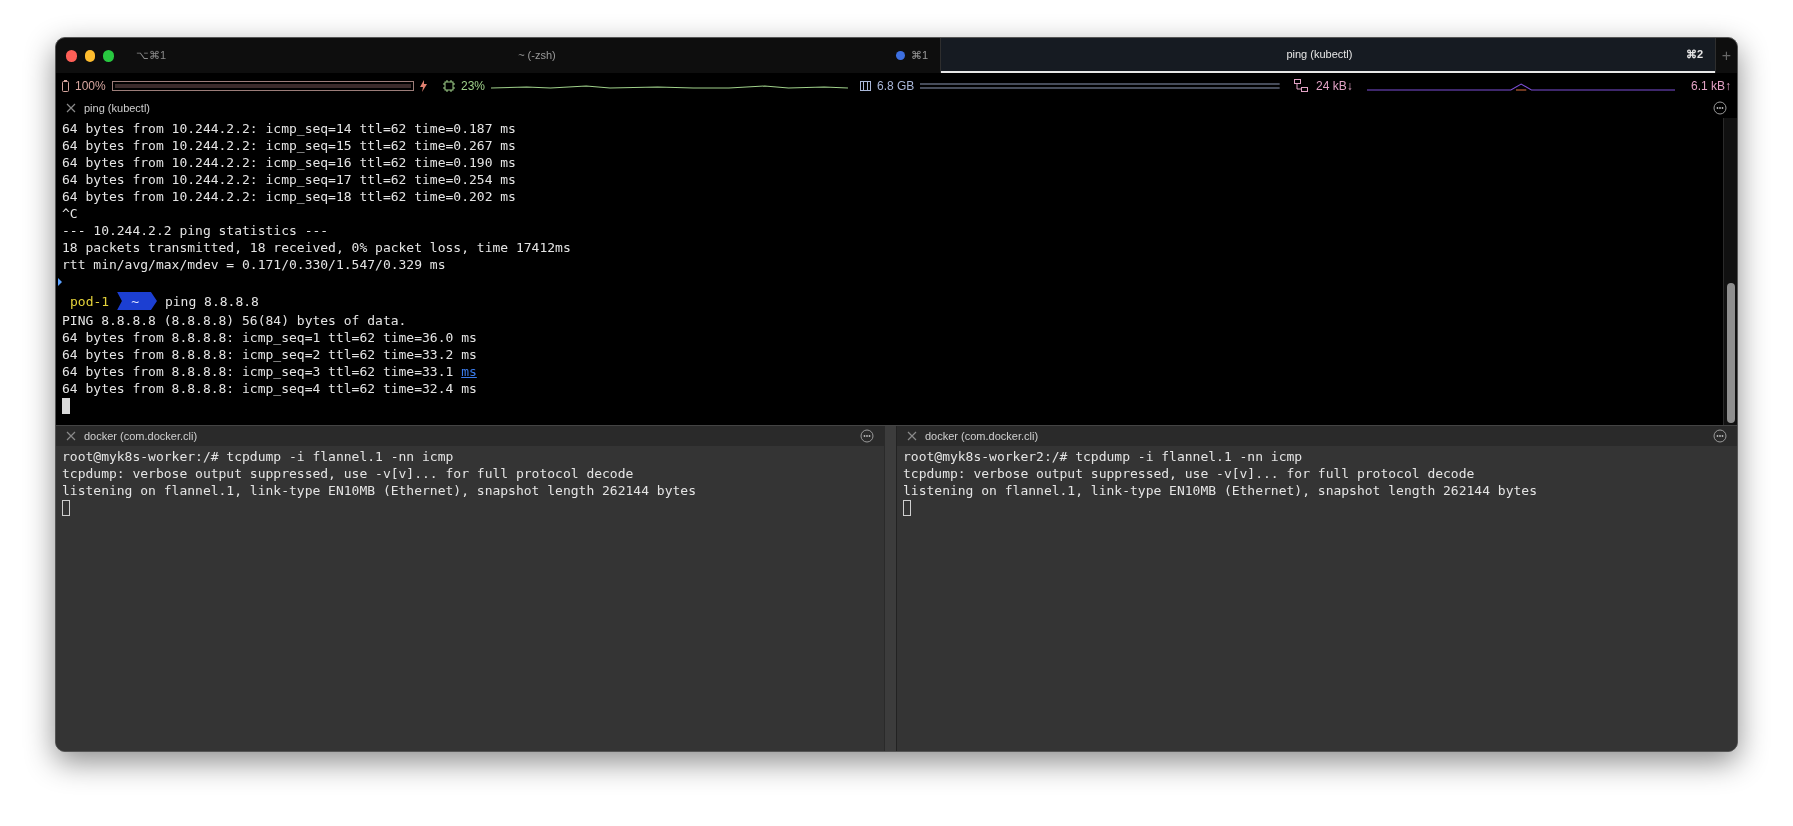 This screenshot has height=826, width=1793. What do you see at coordinates (258, 371) in the screenshot?
I see `terminal-line: 64 bytes from 8.8.8.8: icmp_seq=3 ttl=62 time=33.1` at bounding box center [258, 371].